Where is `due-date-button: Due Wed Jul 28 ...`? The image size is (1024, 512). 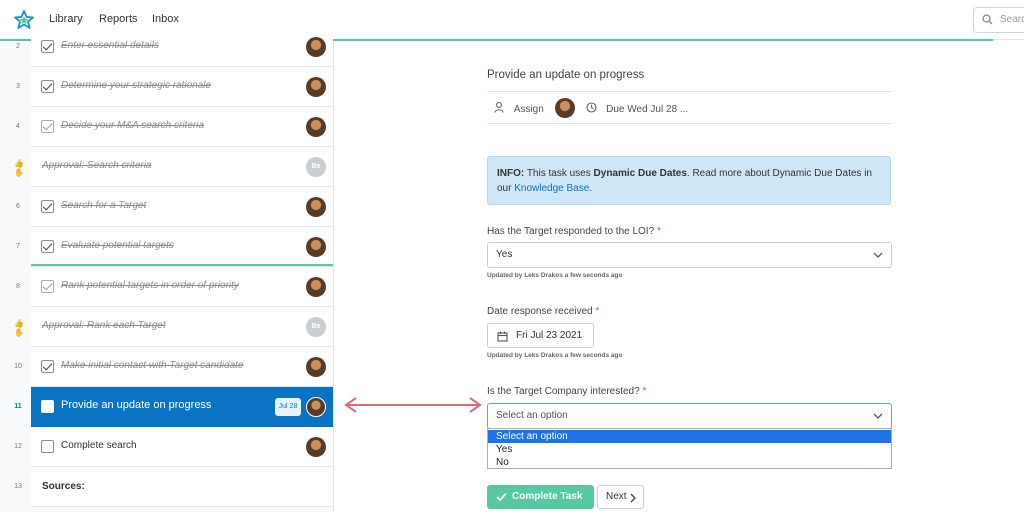 due-date-button: Due Wed Jul 28 ... is located at coordinates (647, 109).